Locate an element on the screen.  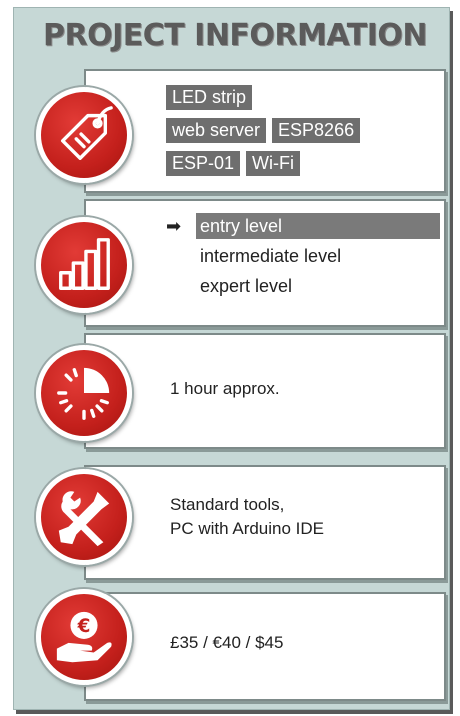
time-text: 1 hour approx. is located at coordinates (225, 388).